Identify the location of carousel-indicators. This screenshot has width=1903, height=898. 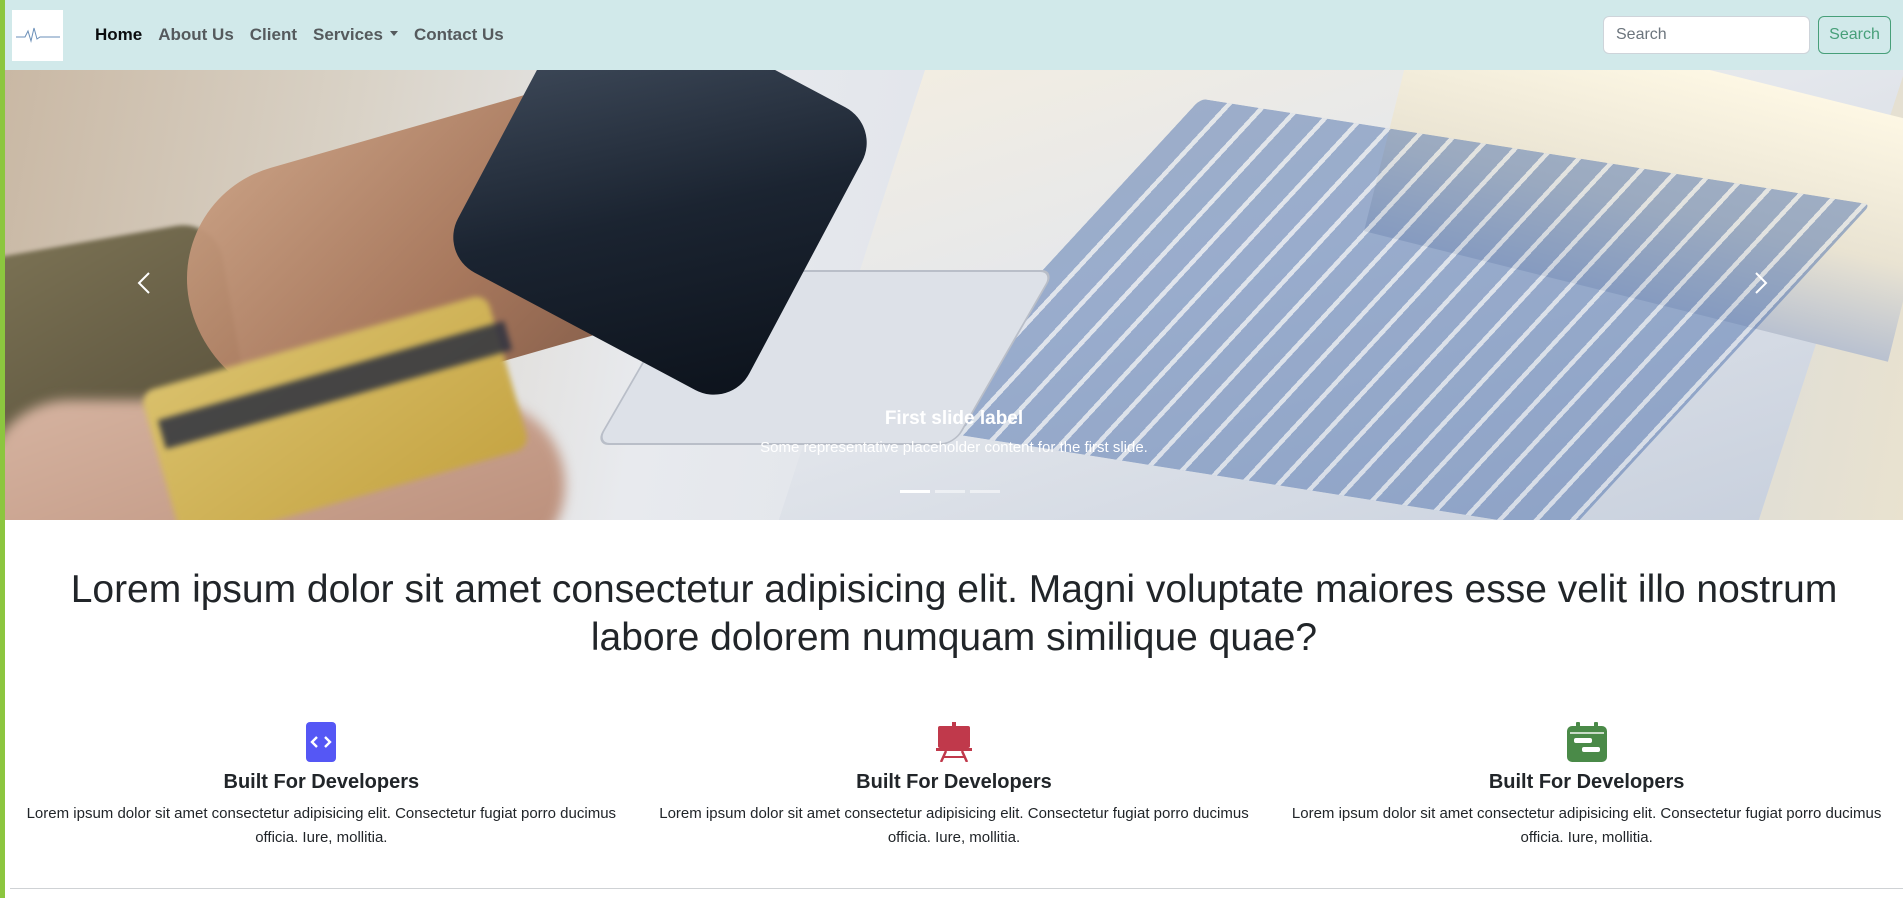
(950, 491).